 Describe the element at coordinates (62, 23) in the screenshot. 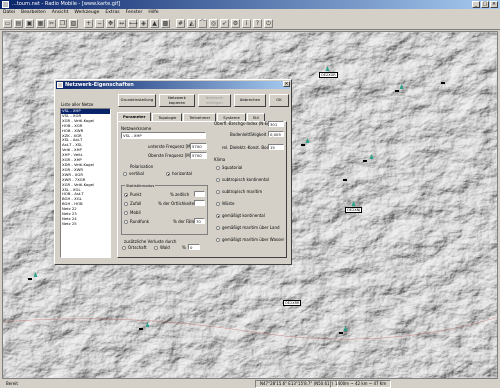

I see `copy-icon: ❐` at that location.